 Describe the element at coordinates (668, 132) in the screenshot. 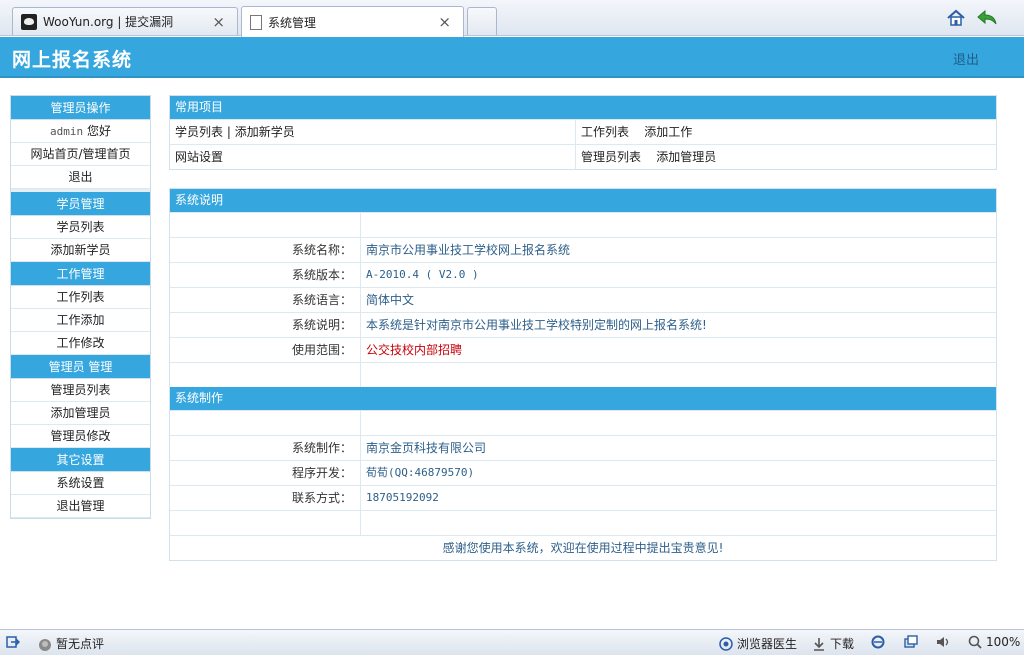

I see `add-job-link: 添加工作` at that location.